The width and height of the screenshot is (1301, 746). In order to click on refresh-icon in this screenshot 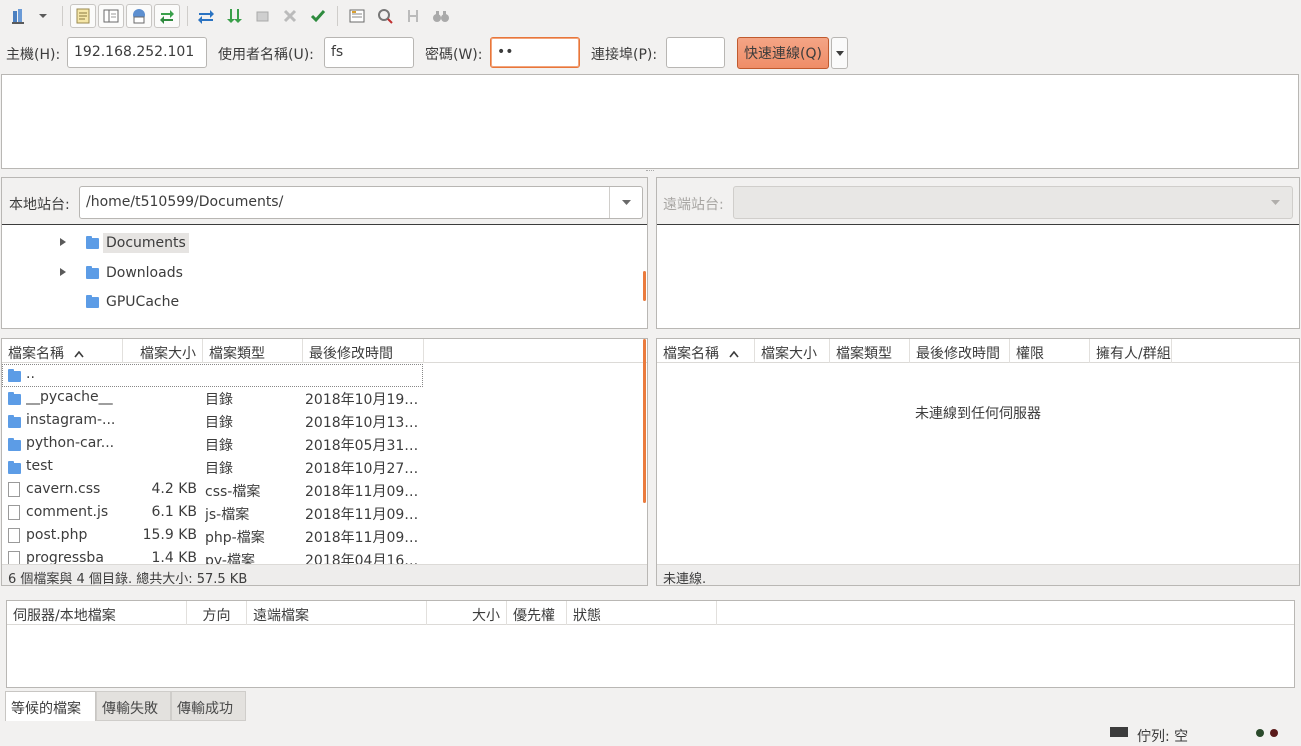, I will do `click(206, 16)`.